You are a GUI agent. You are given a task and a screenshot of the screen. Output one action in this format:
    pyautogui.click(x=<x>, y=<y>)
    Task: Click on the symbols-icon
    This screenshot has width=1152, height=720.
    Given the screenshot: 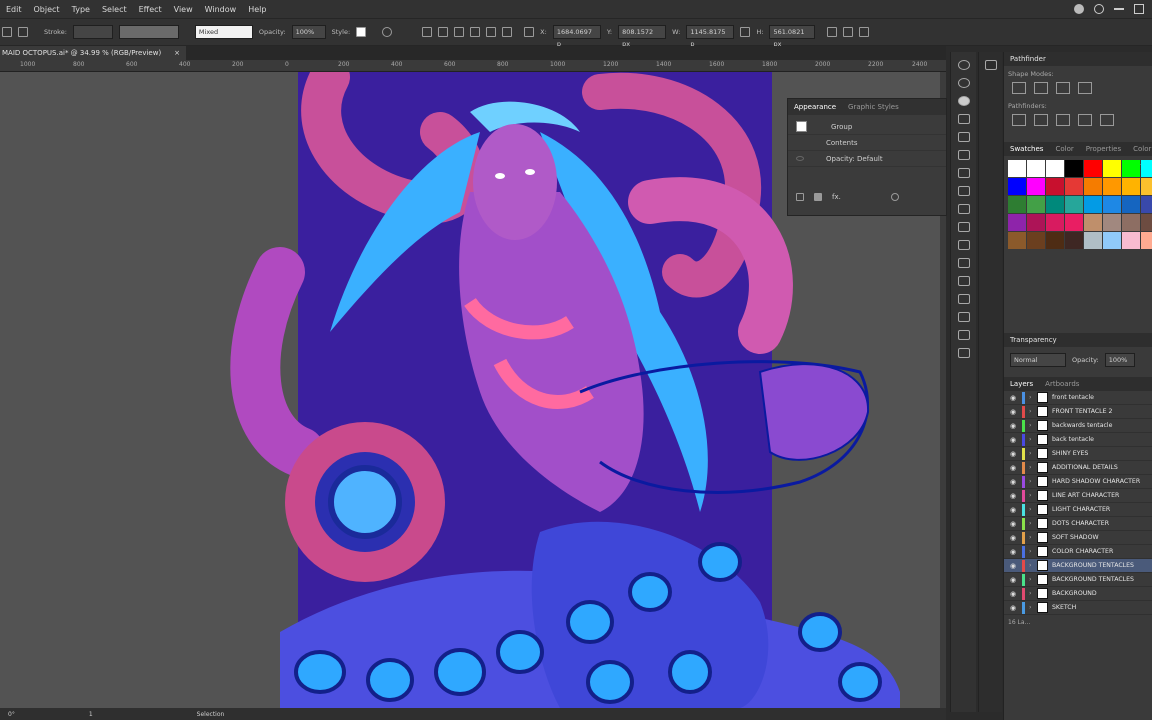 What is the action you would take?
    pyautogui.click(x=963, y=227)
    